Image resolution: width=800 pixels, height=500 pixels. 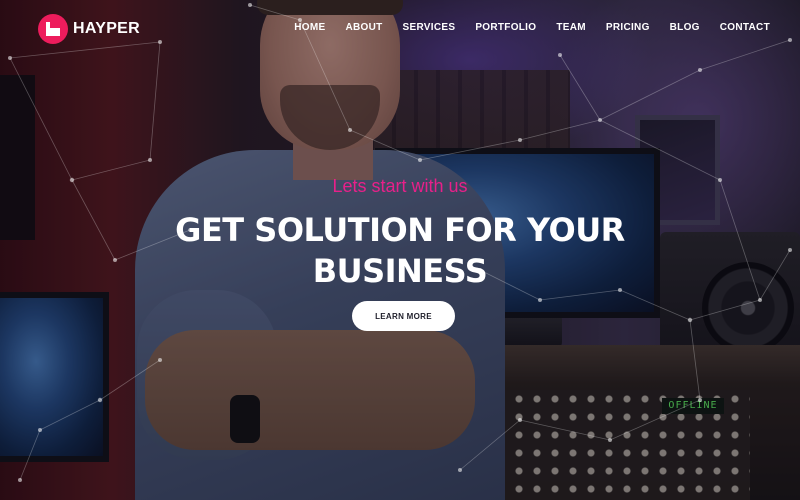 I want to click on nav-item-portfolio: PORTFOLIO, so click(x=505, y=27).